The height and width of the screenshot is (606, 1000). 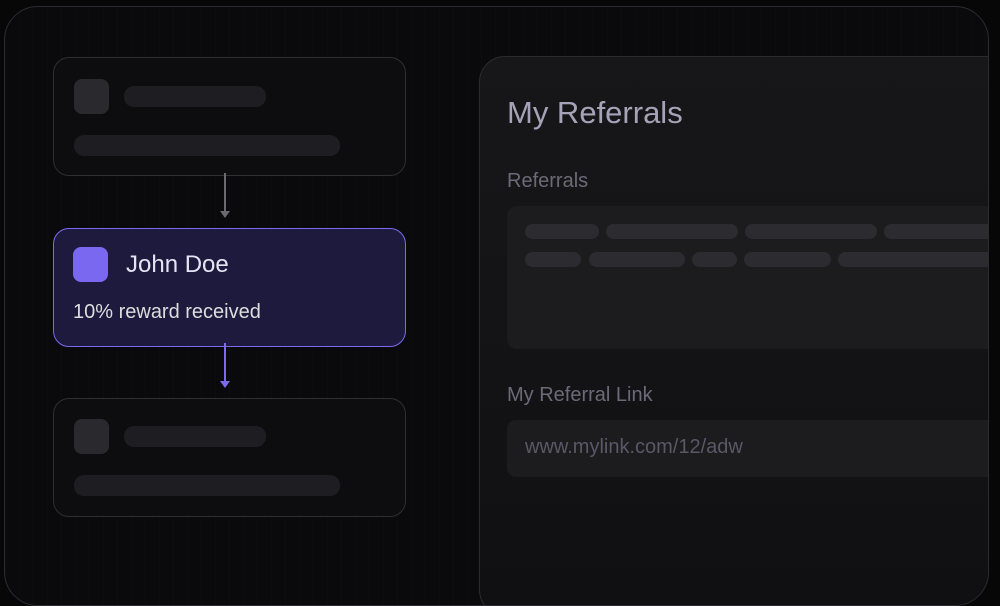 What do you see at coordinates (225, 192) in the screenshot?
I see `connector-line-top` at bounding box center [225, 192].